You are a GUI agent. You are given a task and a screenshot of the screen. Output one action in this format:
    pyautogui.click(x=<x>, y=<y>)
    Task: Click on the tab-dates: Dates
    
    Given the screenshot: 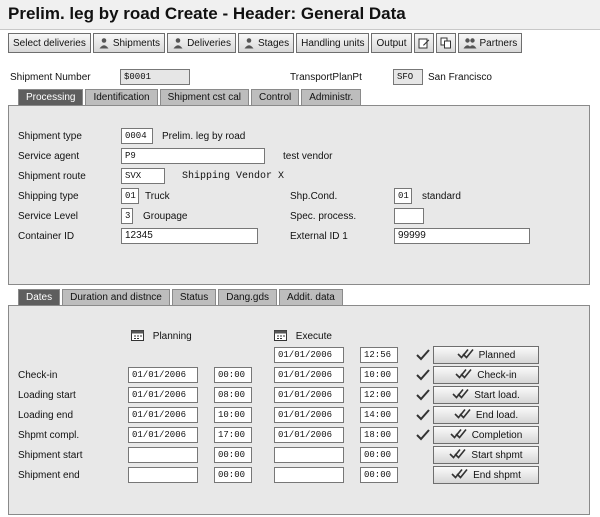 What is the action you would take?
    pyautogui.click(x=39, y=297)
    